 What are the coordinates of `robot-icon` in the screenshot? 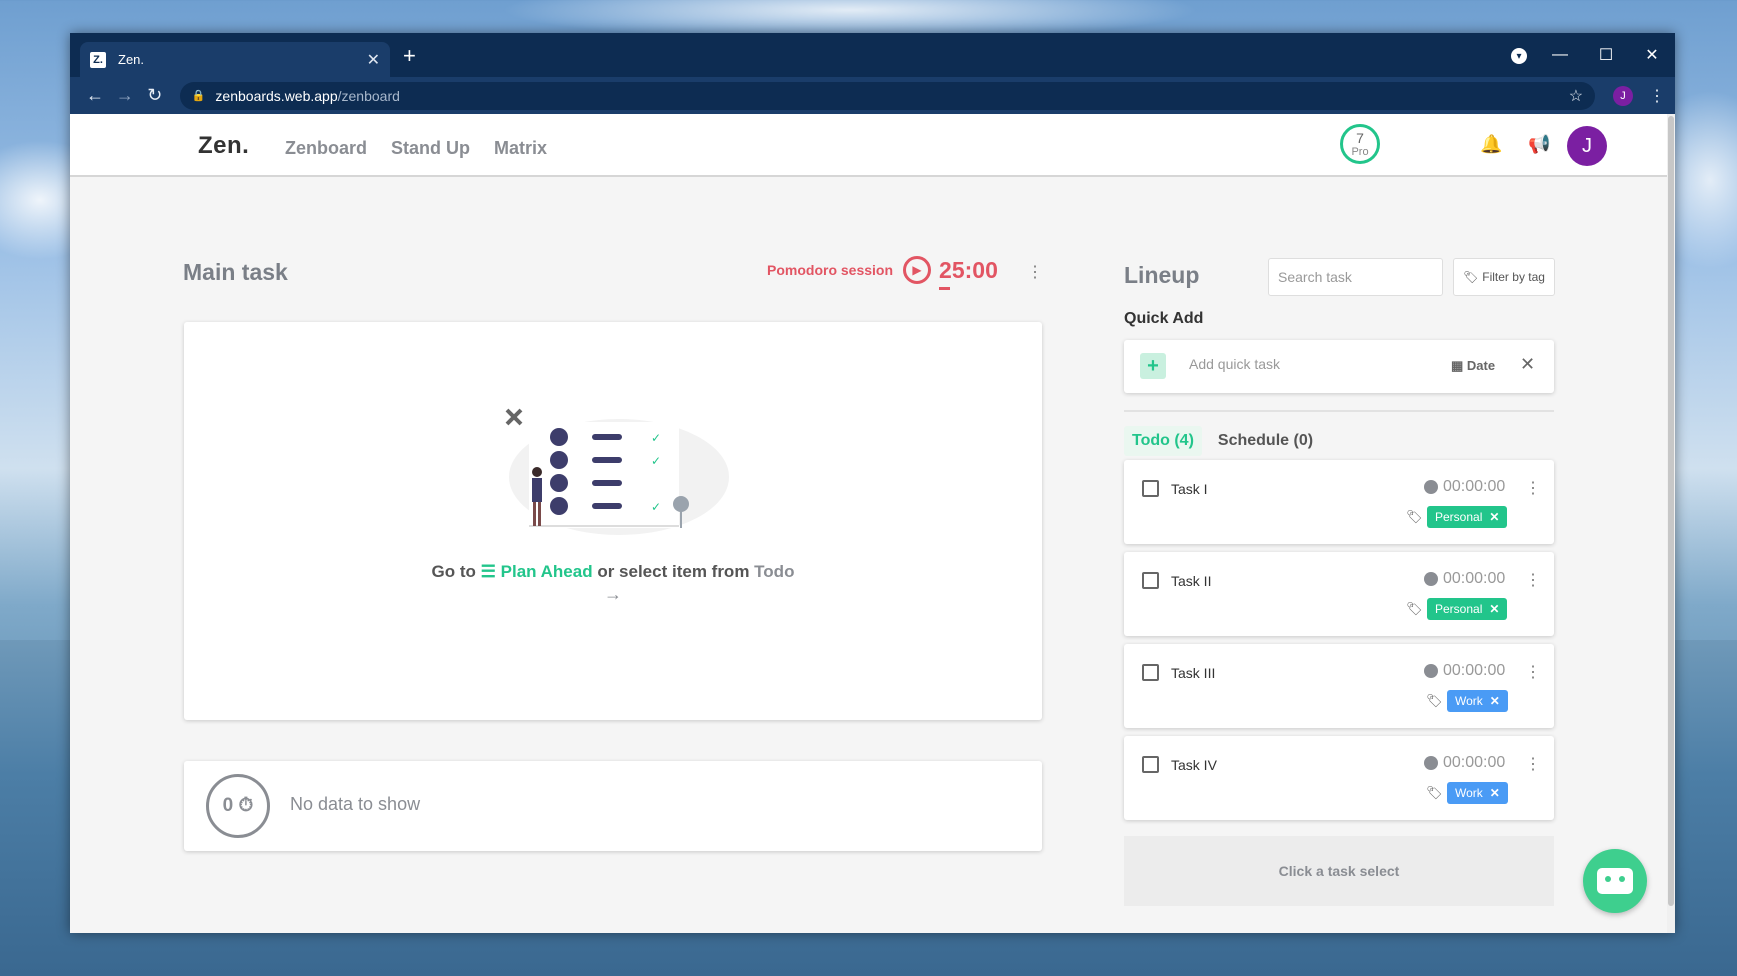 It's located at (1615, 881).